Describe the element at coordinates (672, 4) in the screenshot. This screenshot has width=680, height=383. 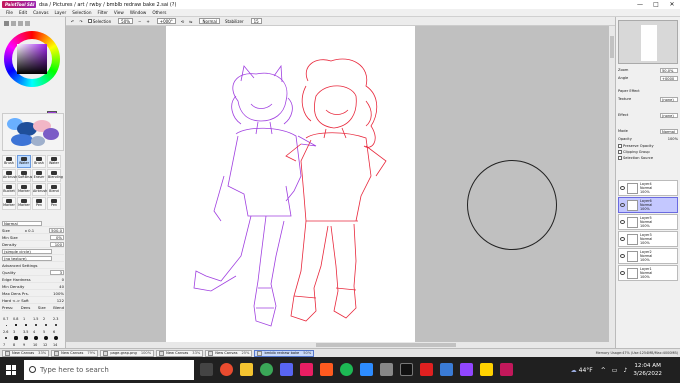
I see `close-button: ✕` at that location.